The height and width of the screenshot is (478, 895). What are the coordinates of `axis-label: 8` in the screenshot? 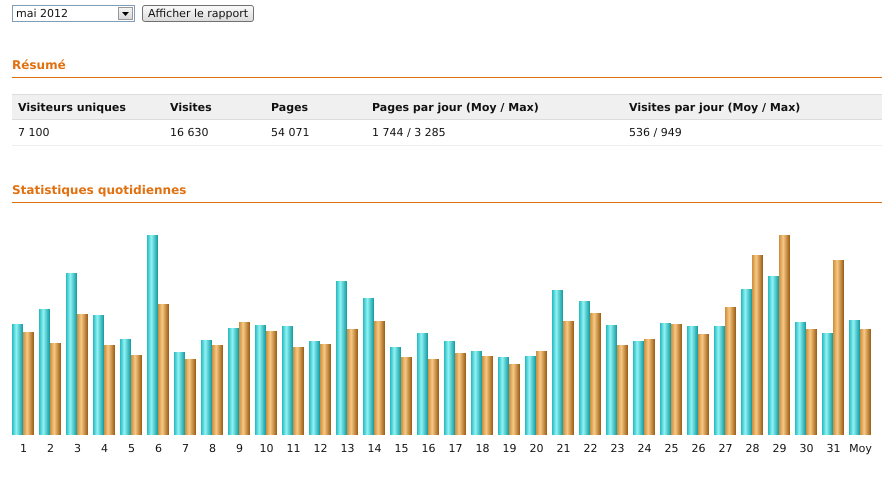 It's located at (212, 448).